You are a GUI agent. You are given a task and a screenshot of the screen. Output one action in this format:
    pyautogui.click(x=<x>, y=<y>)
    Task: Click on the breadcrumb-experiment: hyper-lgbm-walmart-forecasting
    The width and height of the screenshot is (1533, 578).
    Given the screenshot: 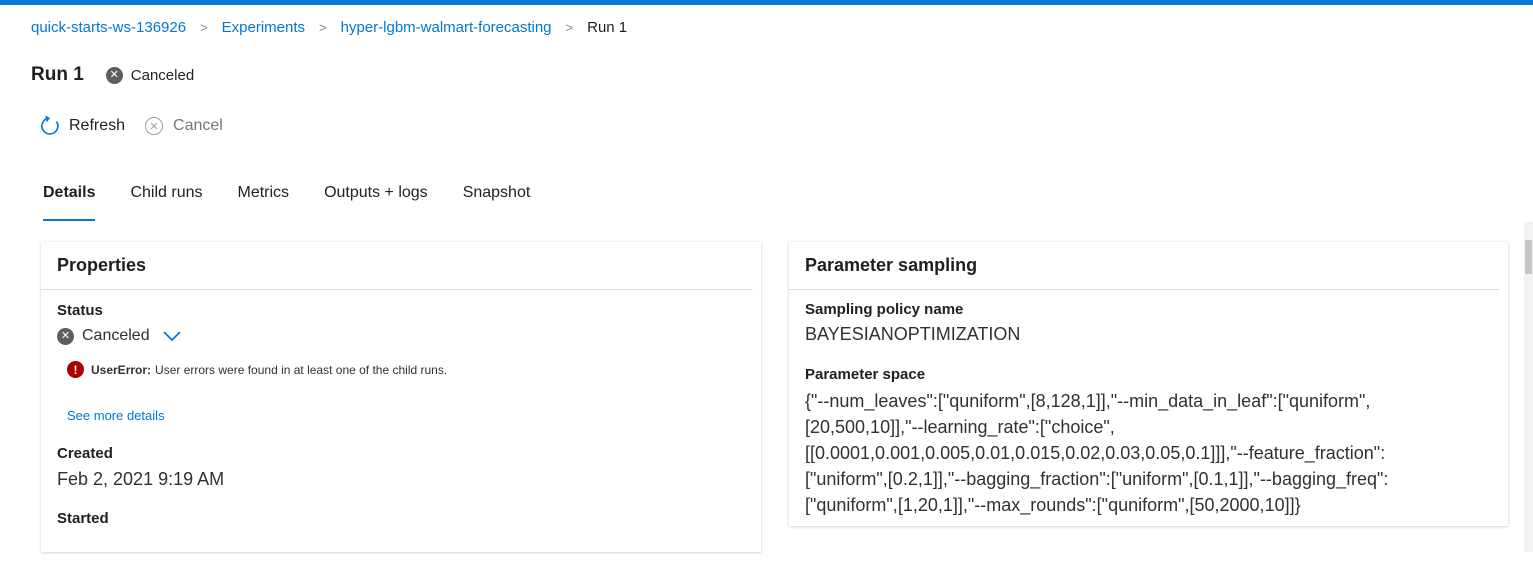 What is the action you would take?
    pyautogui.click(x=446, y=27)
    